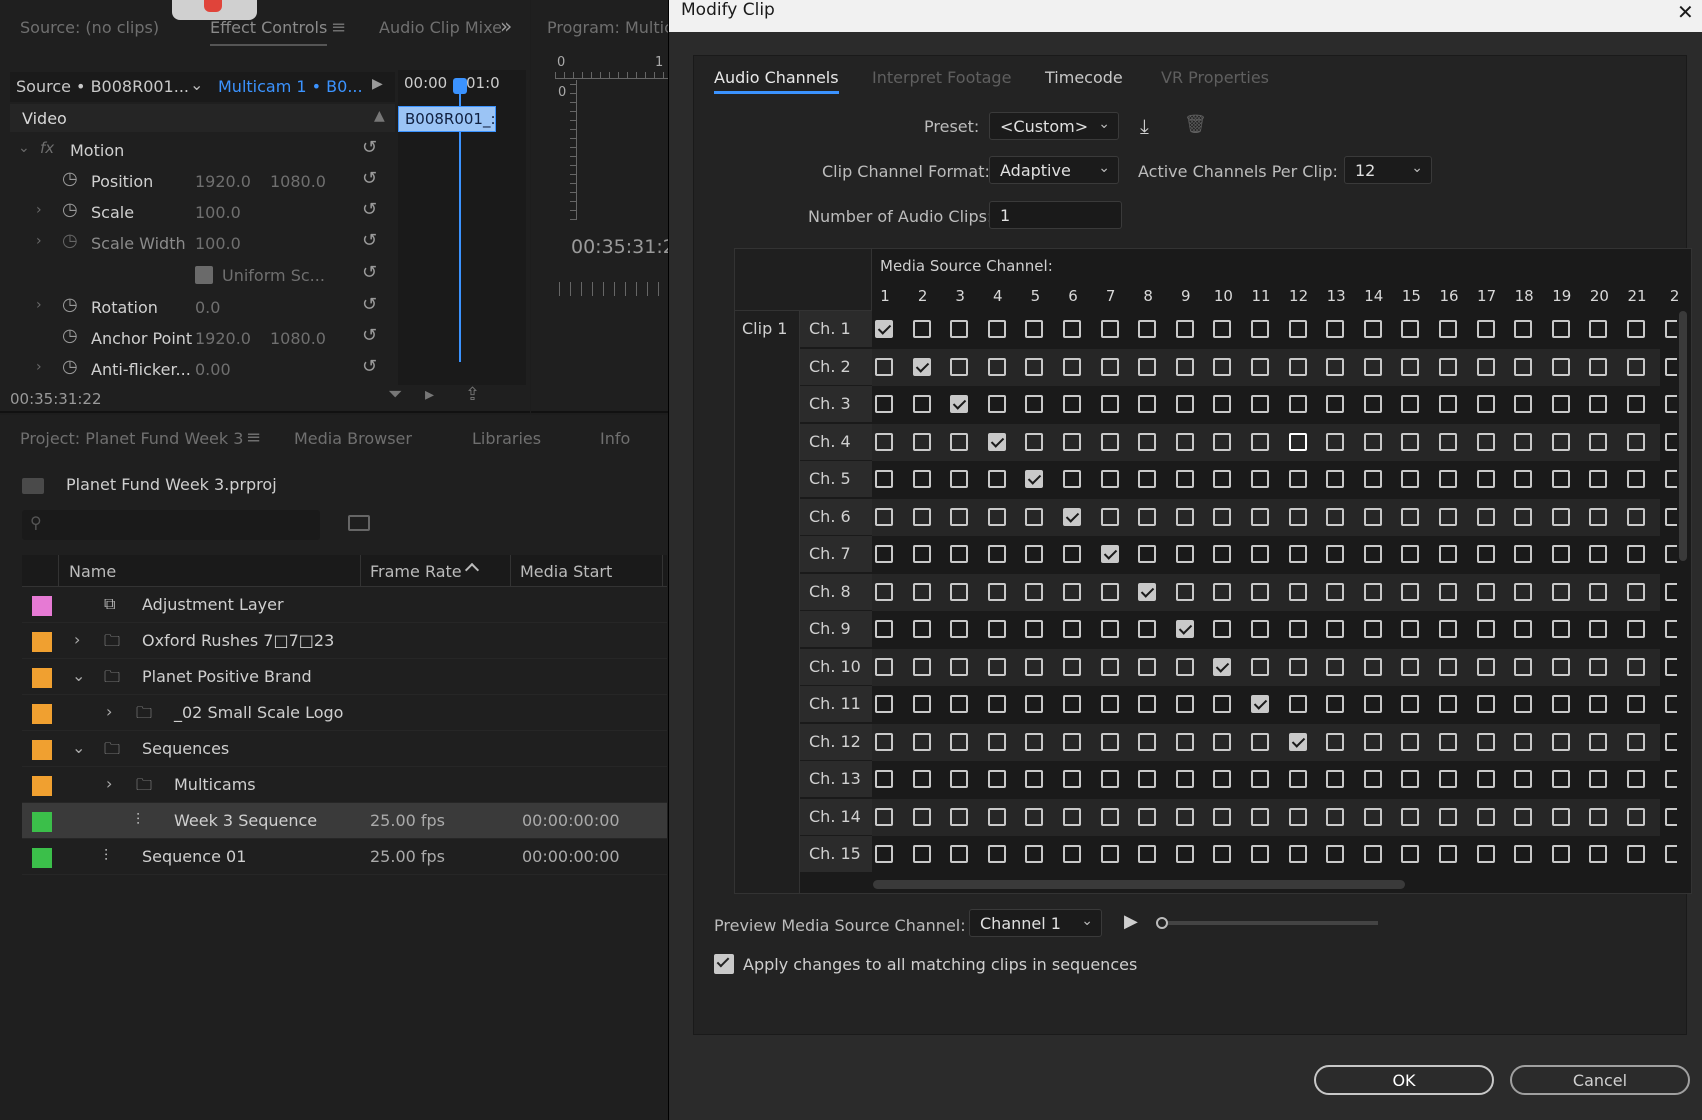  What do you see at coordinates (344, 677) in the screenshot?
I see `list-item: ⌄ 🗀 Planet Positive Brand` at bounding box center [344, 677].